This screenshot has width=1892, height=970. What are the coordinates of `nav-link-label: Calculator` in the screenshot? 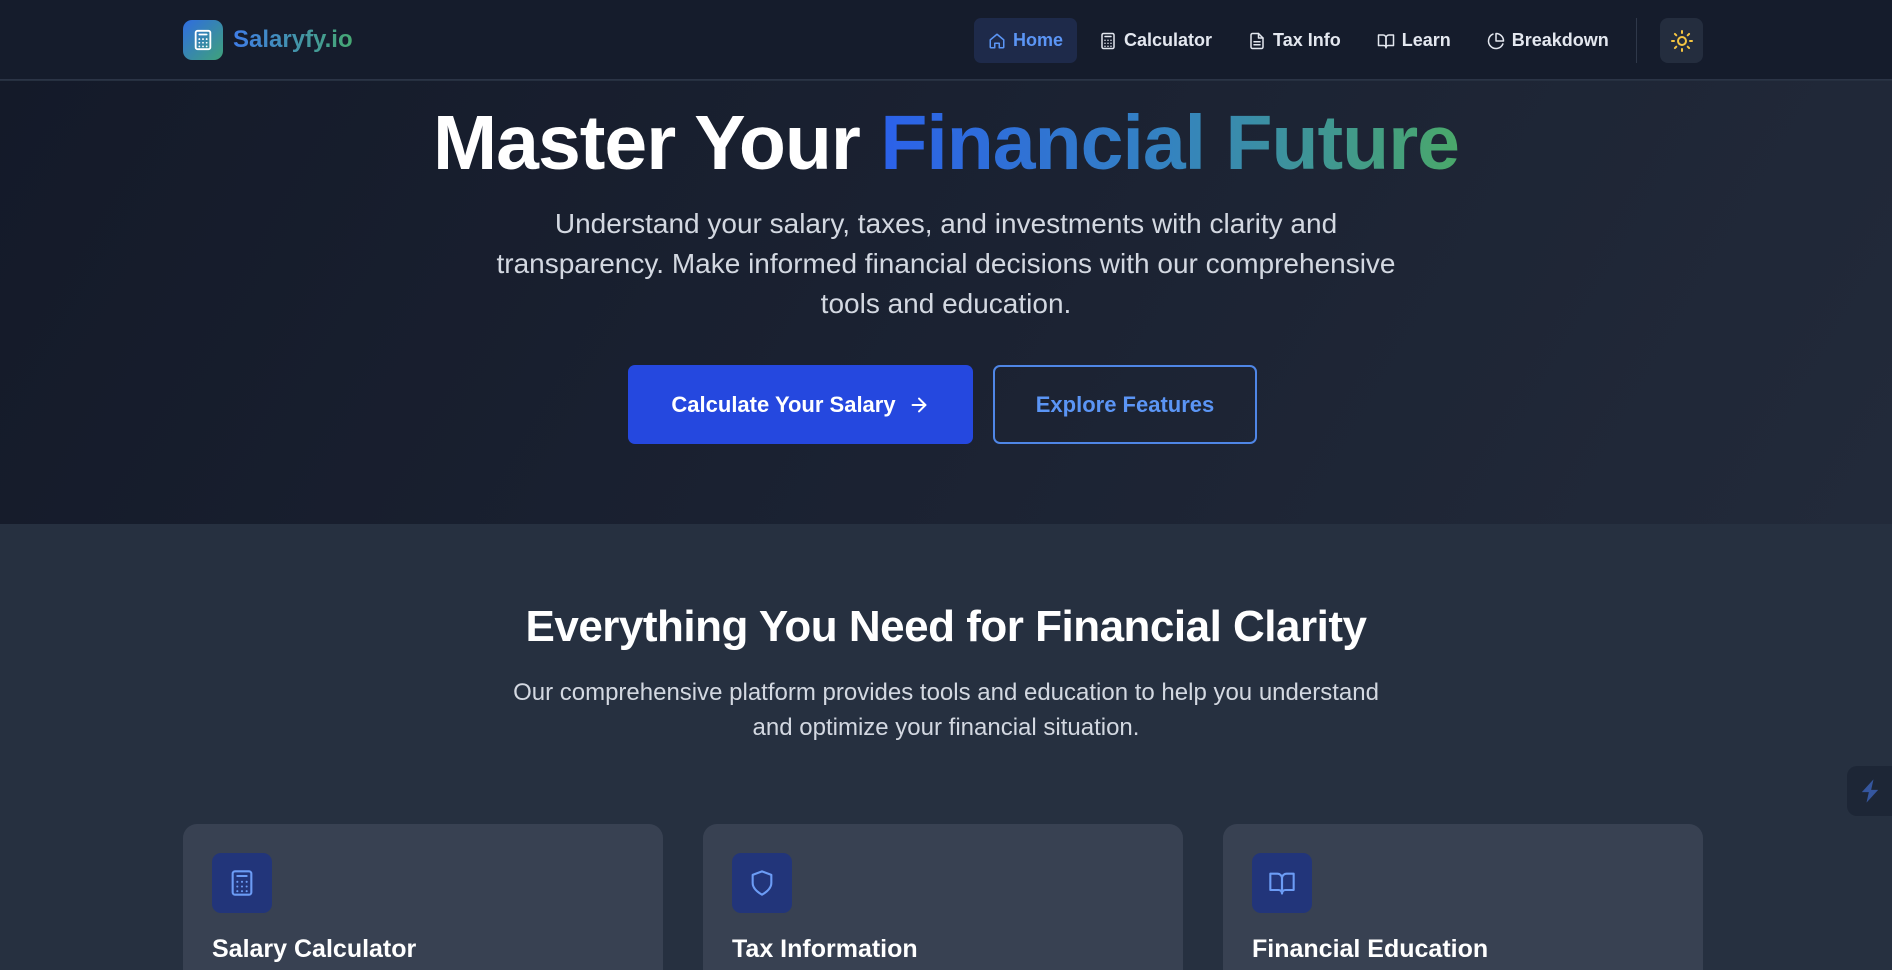 It's located at (1168, 40).